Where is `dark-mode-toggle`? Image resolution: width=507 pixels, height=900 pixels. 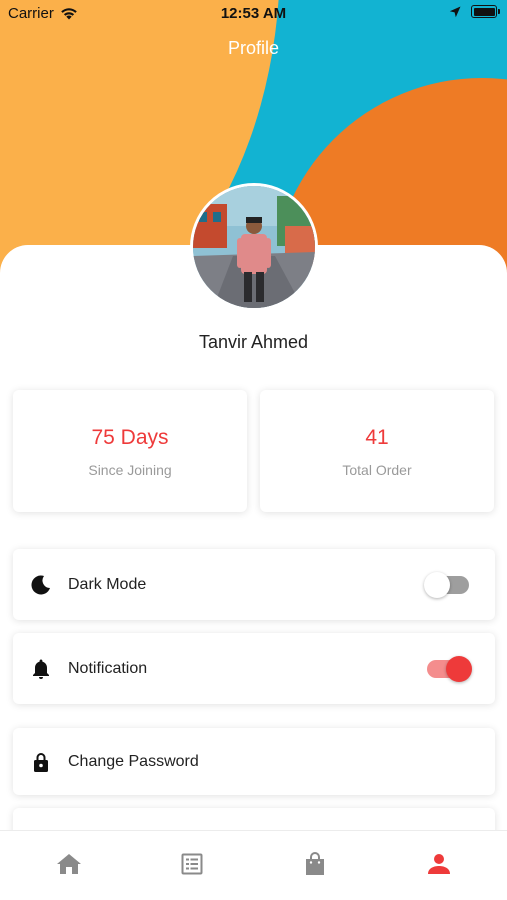
dark-mode-toggle is located at coordinates (446, 584).